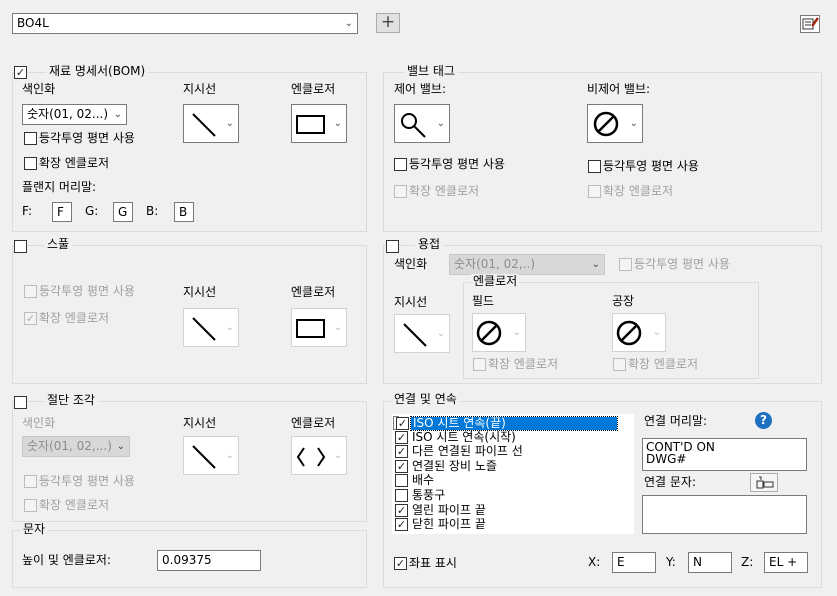 The height and width of the screenshot is (596, 837). I want to click on cut-leader-button: ⌄, so click(211, 455).